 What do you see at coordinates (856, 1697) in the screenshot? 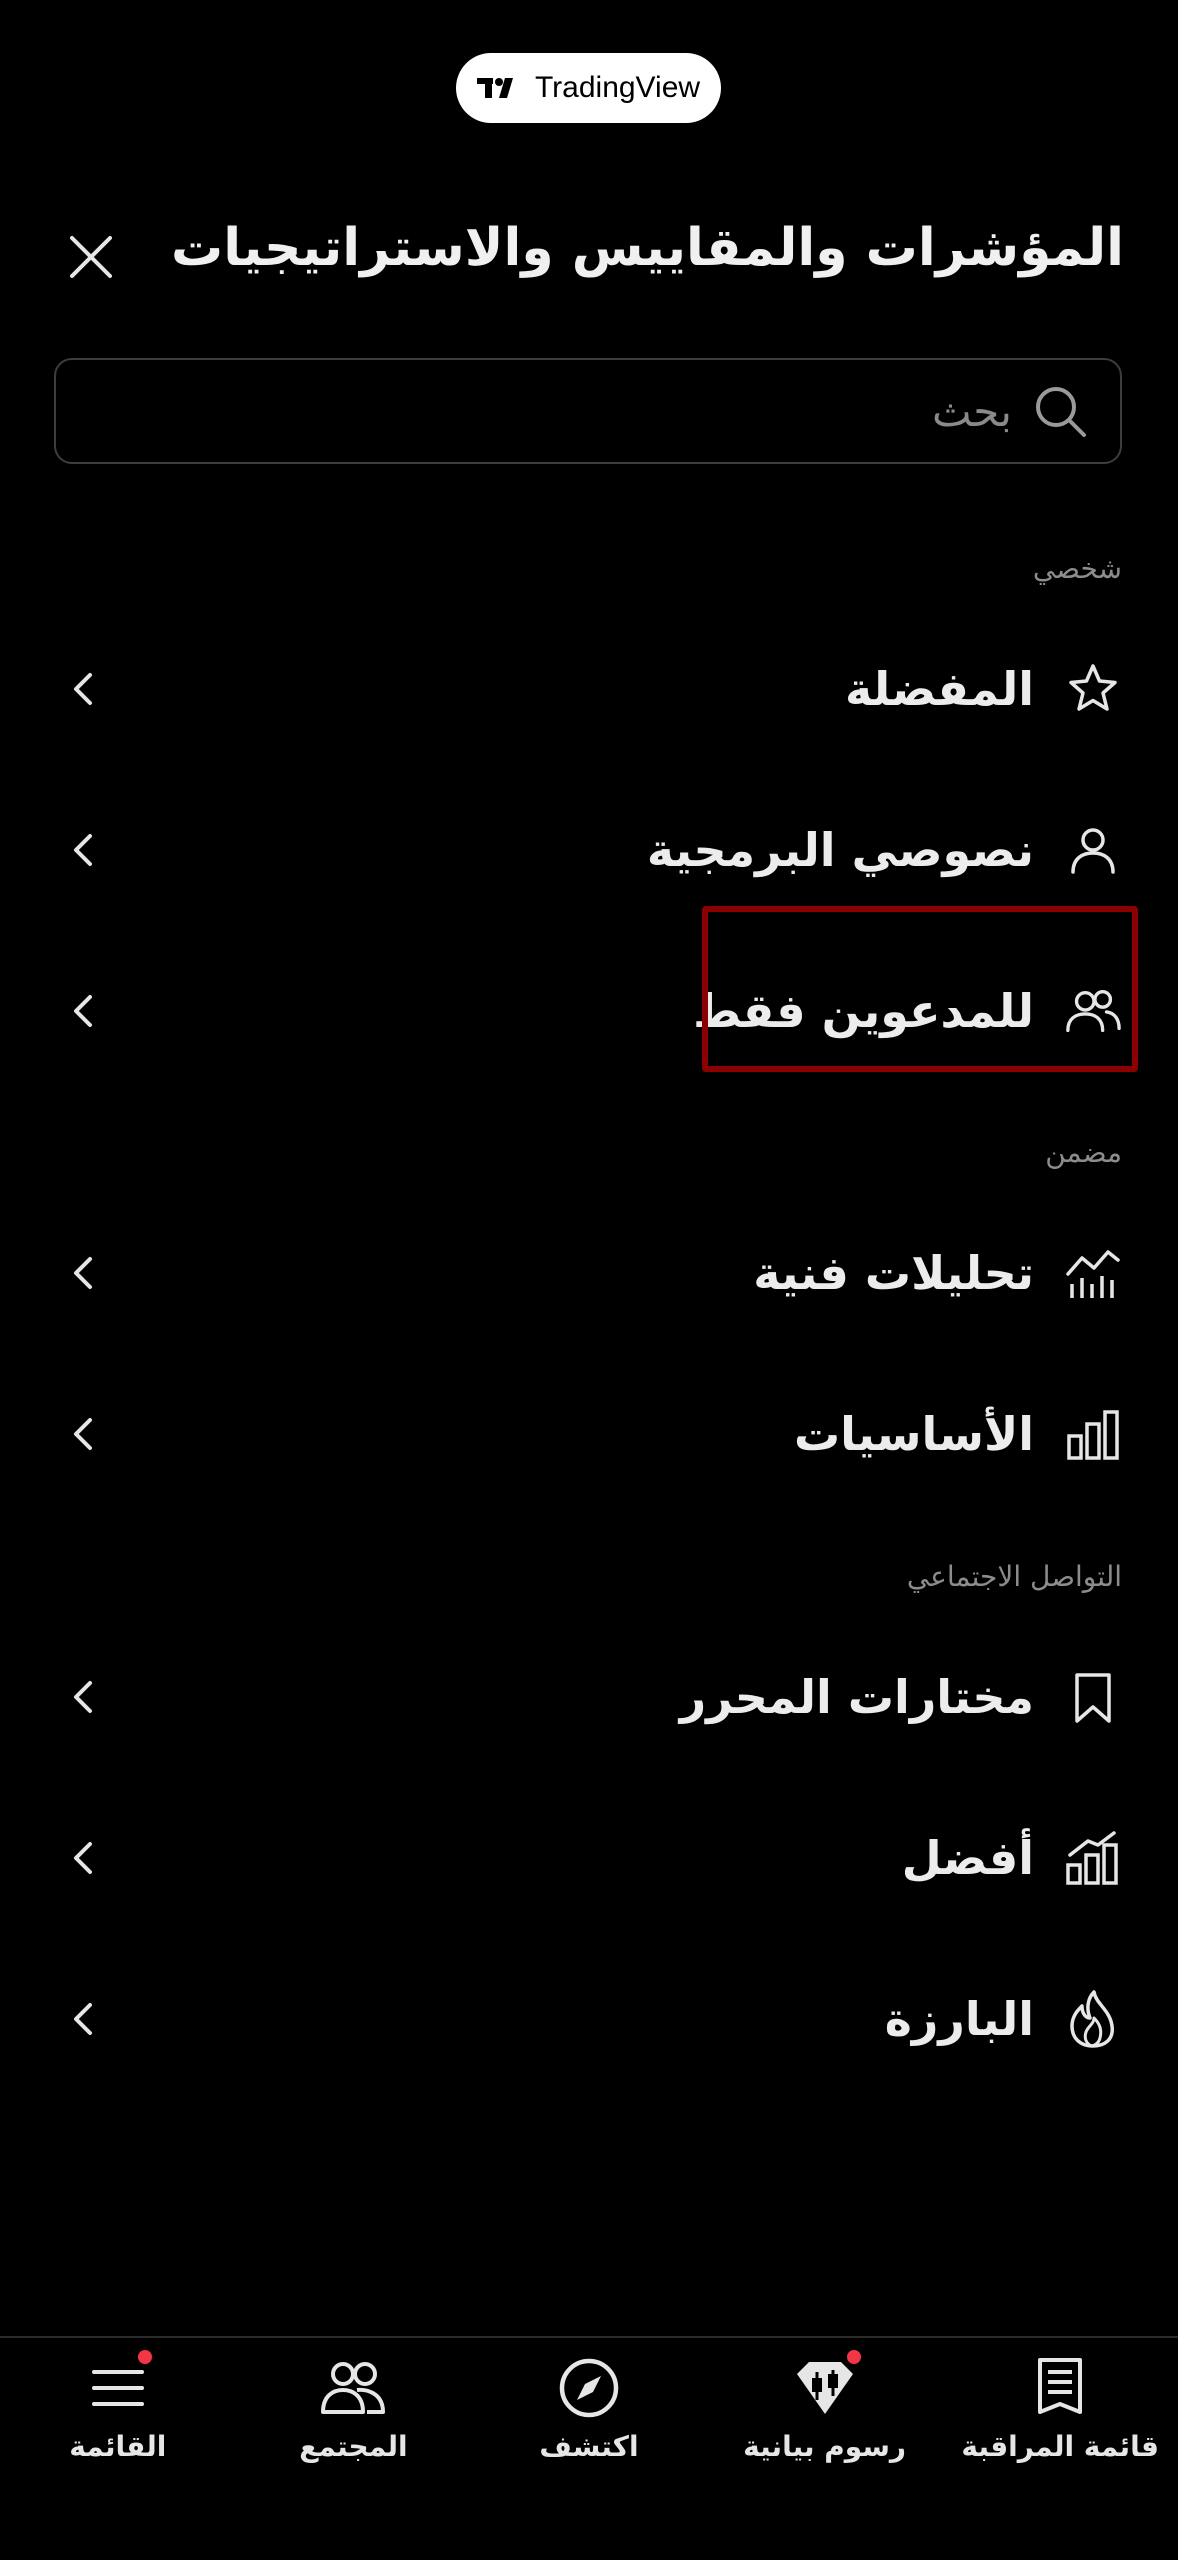
I see `list-item-label: مختارات المحرر` at bounding box center [856, 1697].